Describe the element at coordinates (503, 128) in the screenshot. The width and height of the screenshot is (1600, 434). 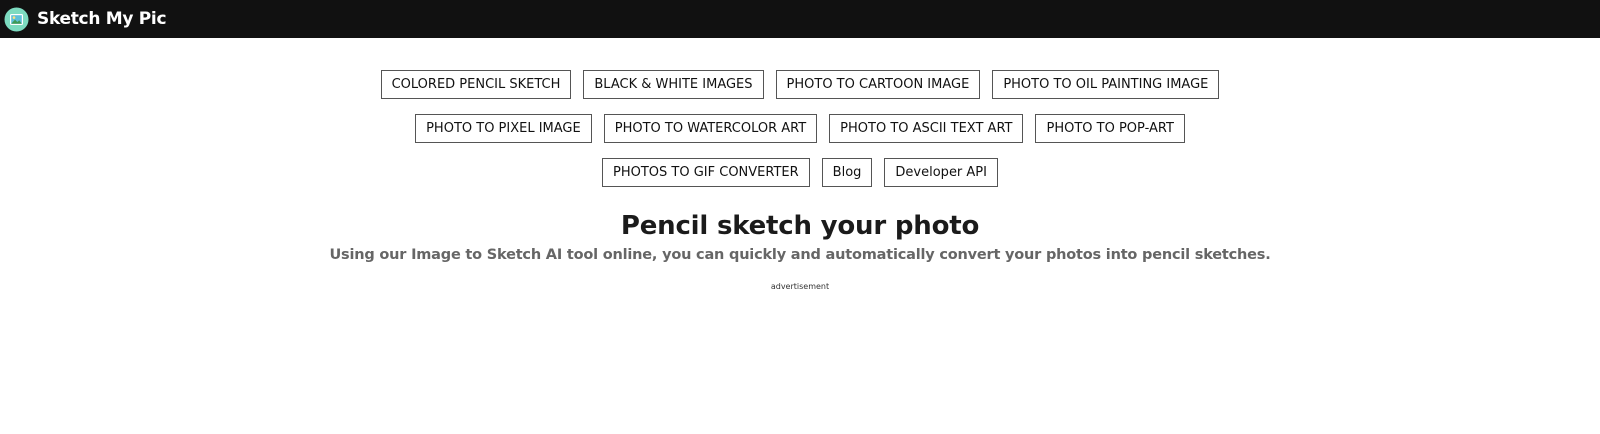
I see `nav-photo-to-pixel: PHOTO TO PIXEL IMAGE` at that location.